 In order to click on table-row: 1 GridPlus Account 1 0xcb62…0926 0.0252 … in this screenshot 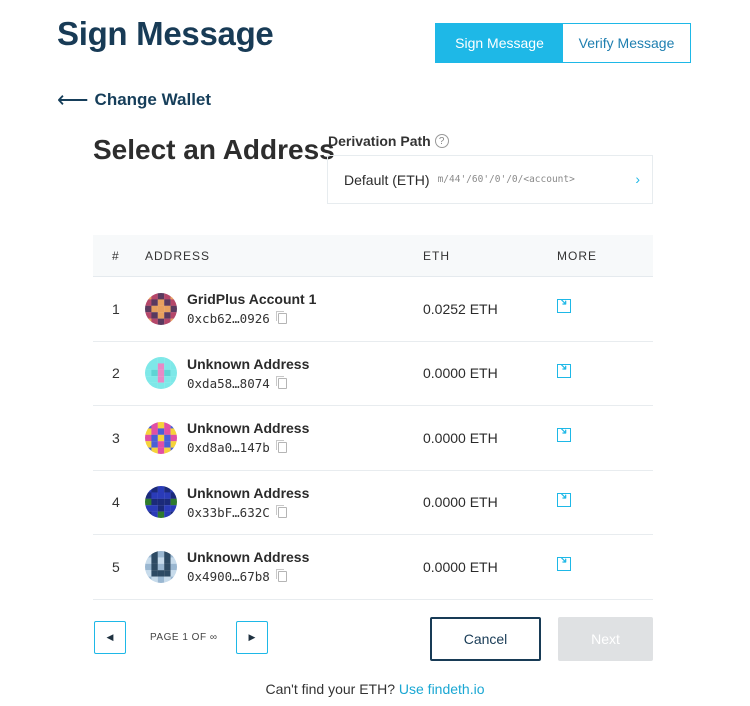, I will do `click(373, 309)`.